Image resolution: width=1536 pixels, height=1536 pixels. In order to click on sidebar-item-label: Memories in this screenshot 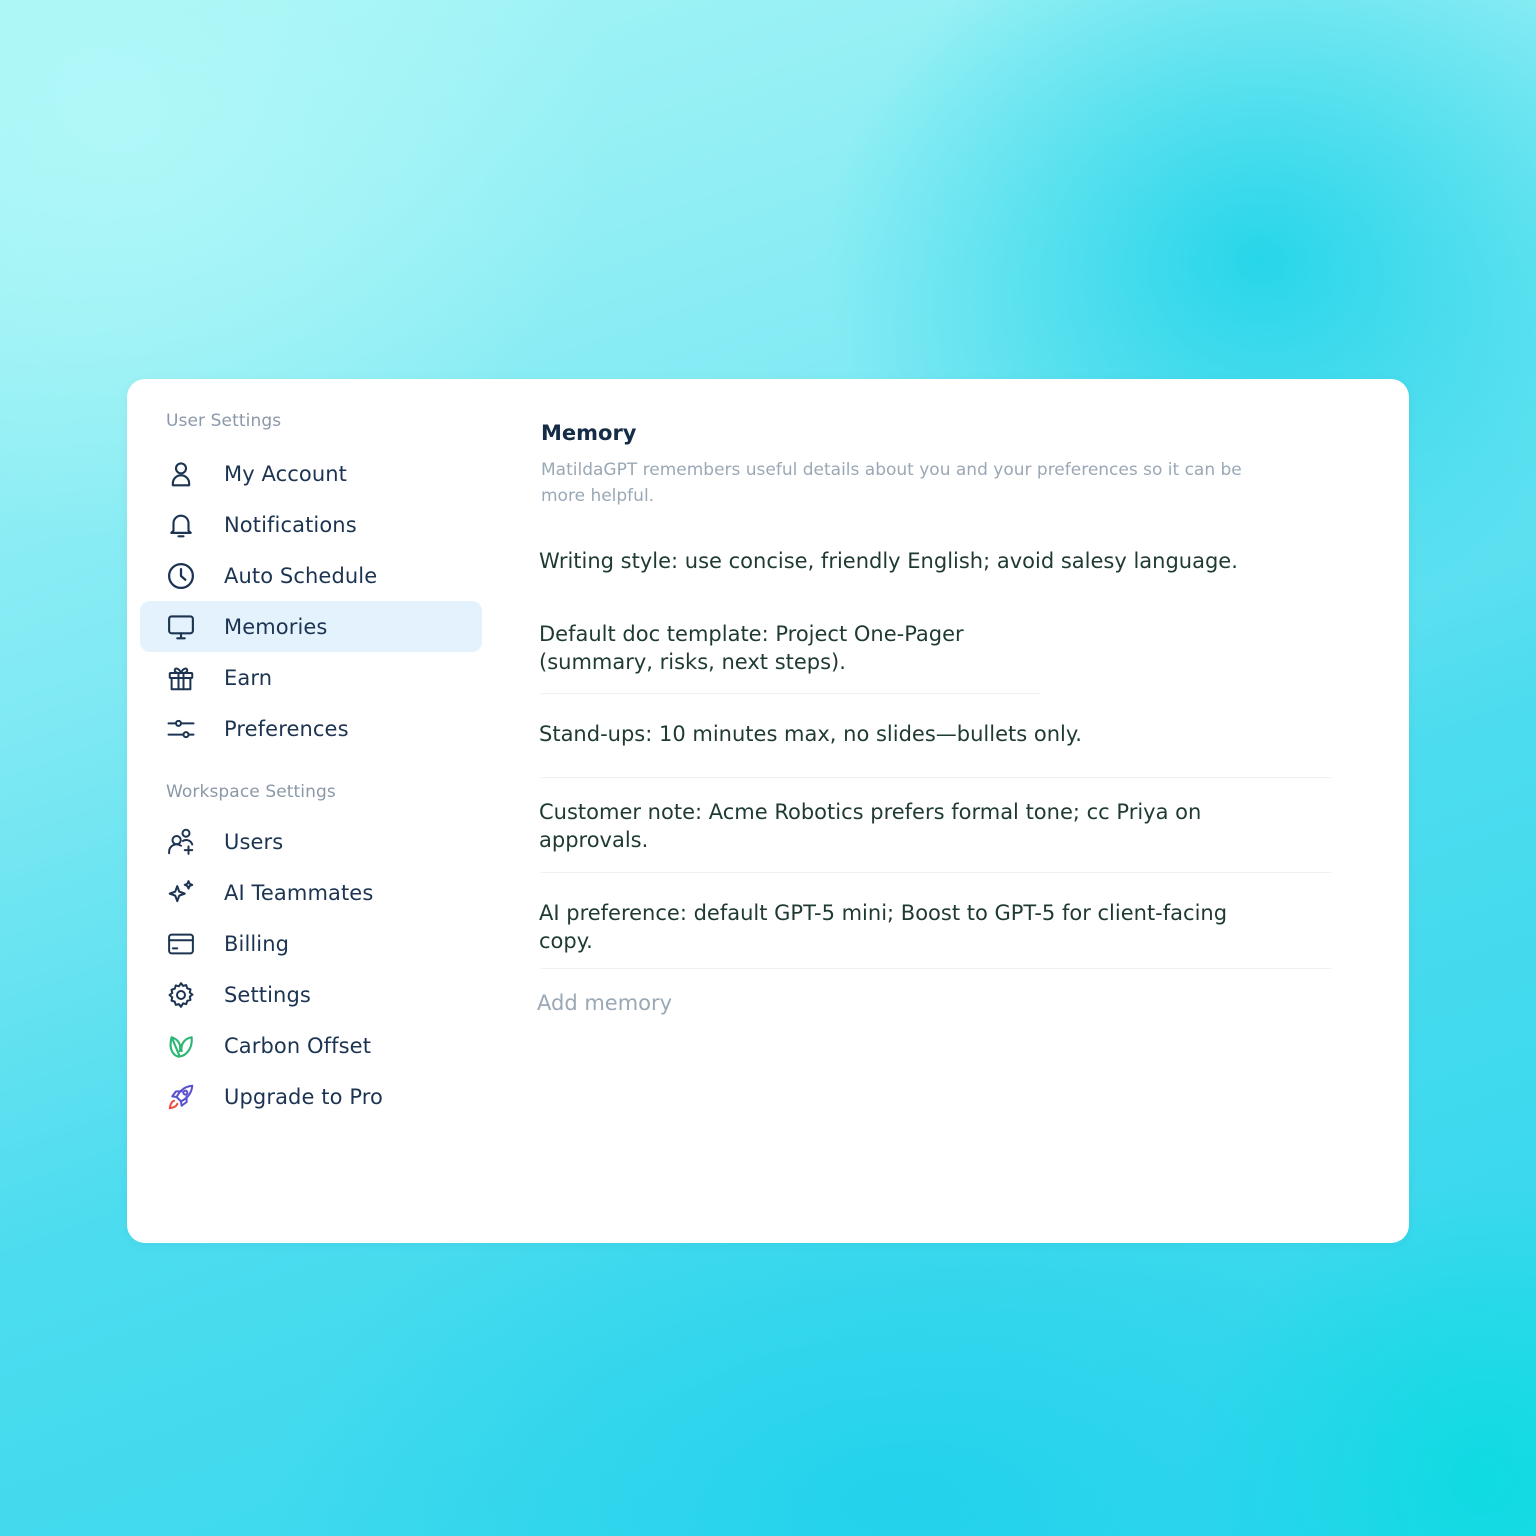, I will do `click(276, 626)`.